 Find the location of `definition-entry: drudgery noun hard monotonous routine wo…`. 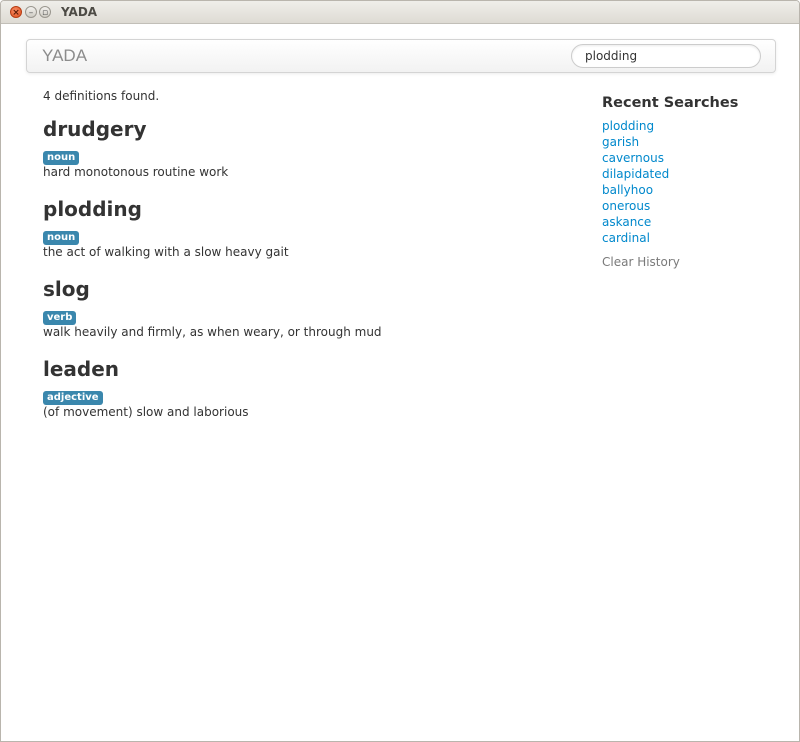

definition-entry: drudgery noun hard monotonous routine wo… is located at coordinates (135, 148).